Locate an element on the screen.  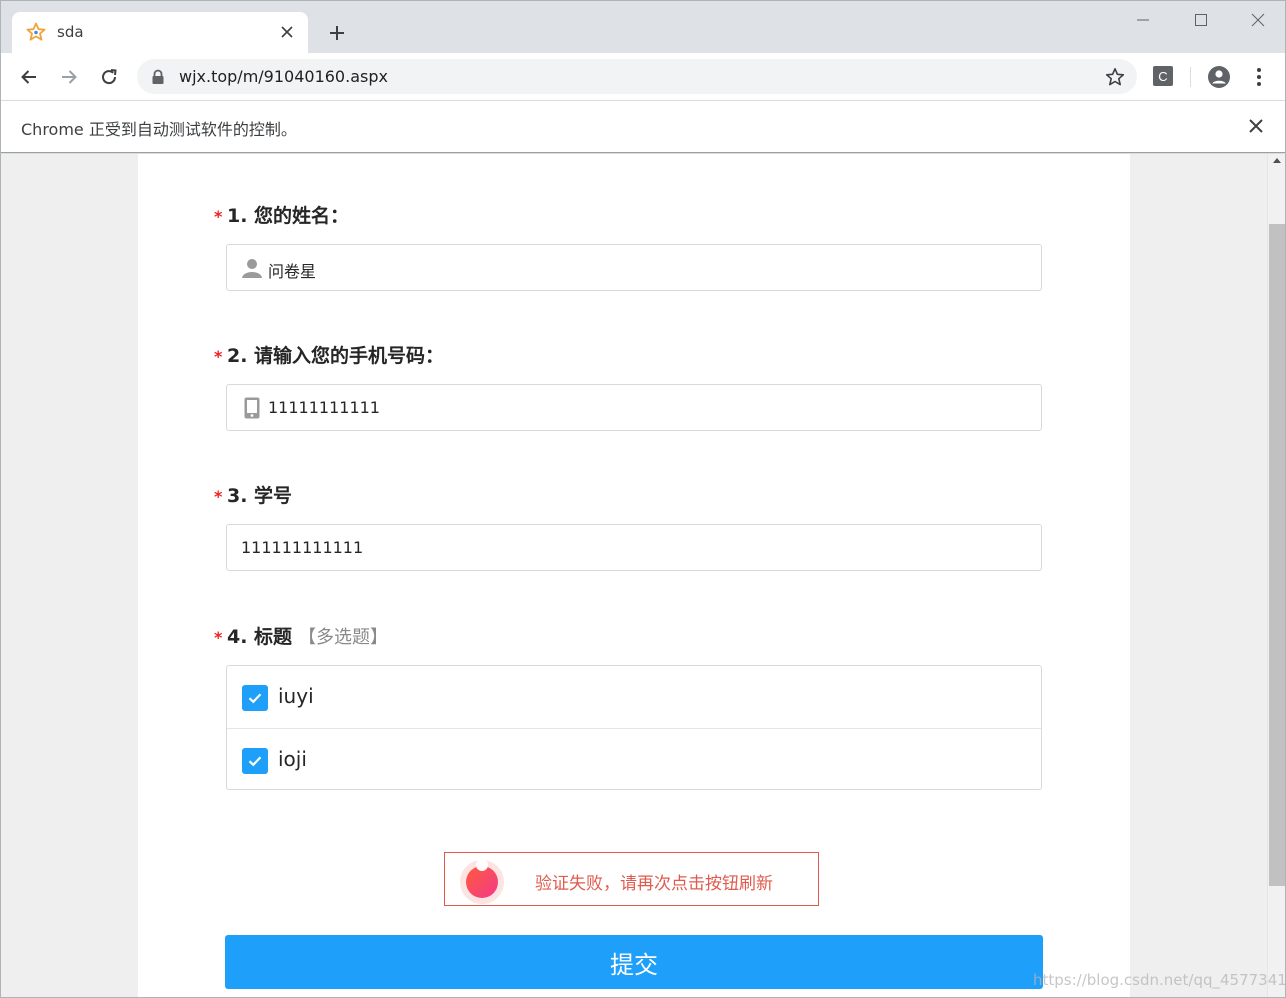
question-title: 4. 标题 is located at coordinates (260, 637).